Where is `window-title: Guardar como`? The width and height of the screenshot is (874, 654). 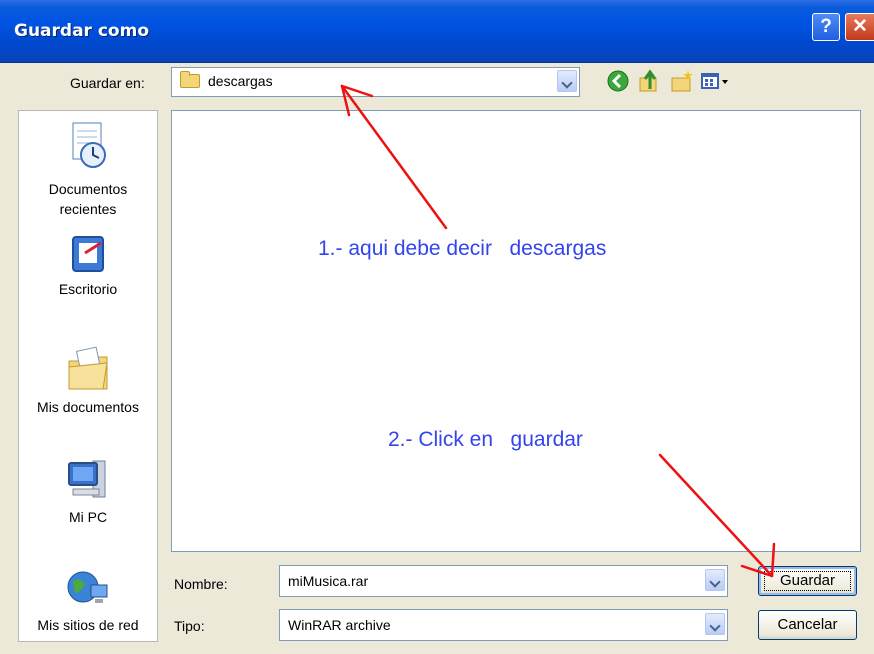 window-title: Guardar como is located at coordinates (82, 31).